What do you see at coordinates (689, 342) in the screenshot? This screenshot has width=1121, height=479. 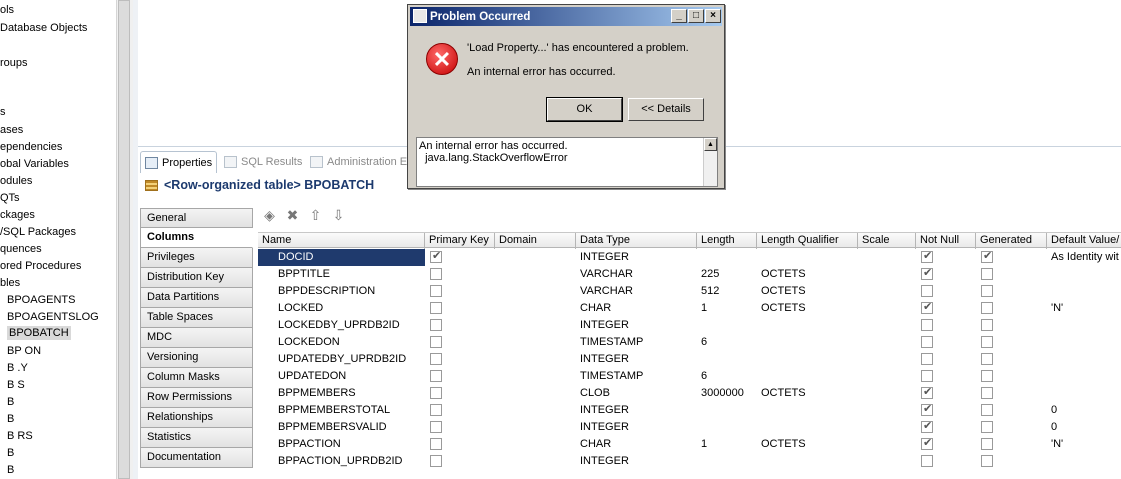 I see `table-row: LOCKEDON TIMESTAMP 6` at bounding box center [689, 342].